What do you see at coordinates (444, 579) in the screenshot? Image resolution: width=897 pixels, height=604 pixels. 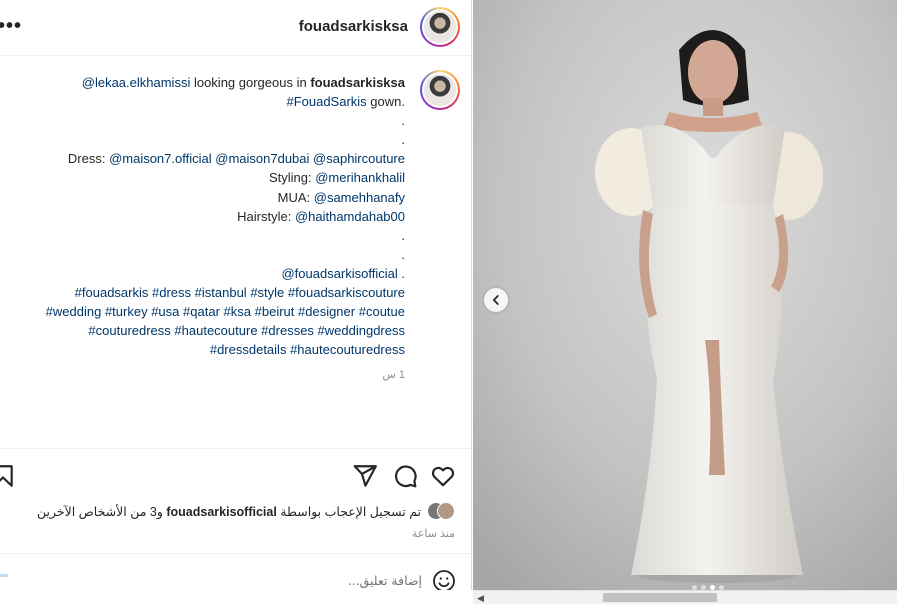 I see `smiley-icon` at bounding box center [444, 579].